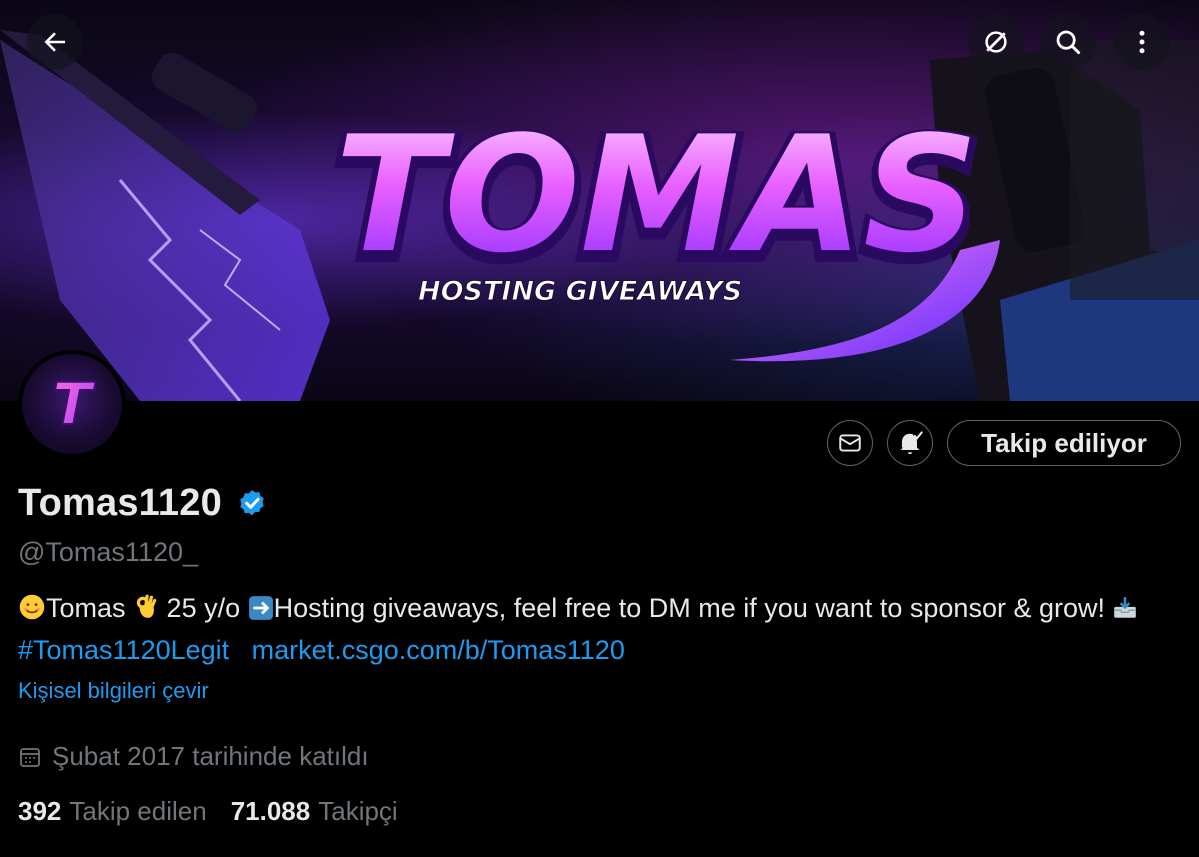 The height and width of the screenshot is (857, 1199). I want to click on svg-text: T, so click(74, 404).